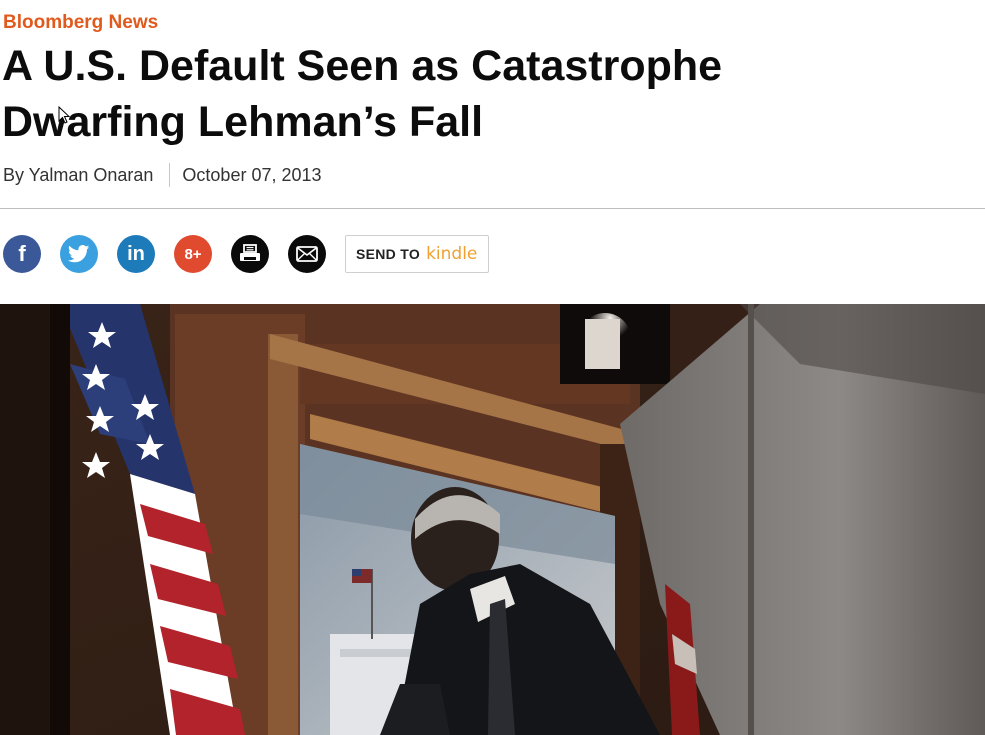 This screenshot has height=735, width=985. What do you see at coordinates (78, 175) in the screenshot?
I see `author-link: By Yalman Onaran` at bounding box center [78, 175].